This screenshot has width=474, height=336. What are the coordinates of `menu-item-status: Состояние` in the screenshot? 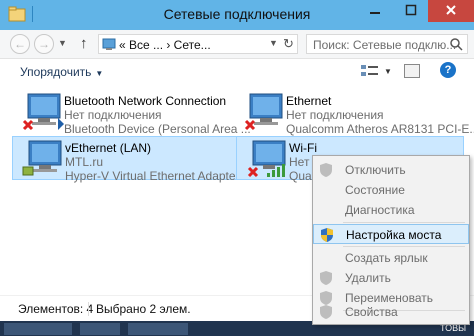 It's located at (391, 190).